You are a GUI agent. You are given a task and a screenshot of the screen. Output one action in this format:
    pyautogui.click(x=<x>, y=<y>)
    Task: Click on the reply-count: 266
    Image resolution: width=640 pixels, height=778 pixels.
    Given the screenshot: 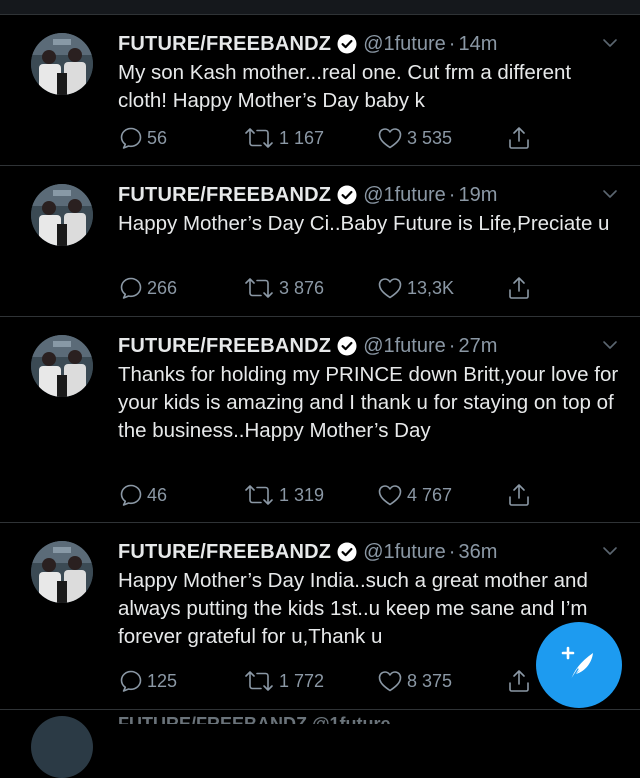 What is the action you would take?
    pyautogui.click(x=162, y=287)
    